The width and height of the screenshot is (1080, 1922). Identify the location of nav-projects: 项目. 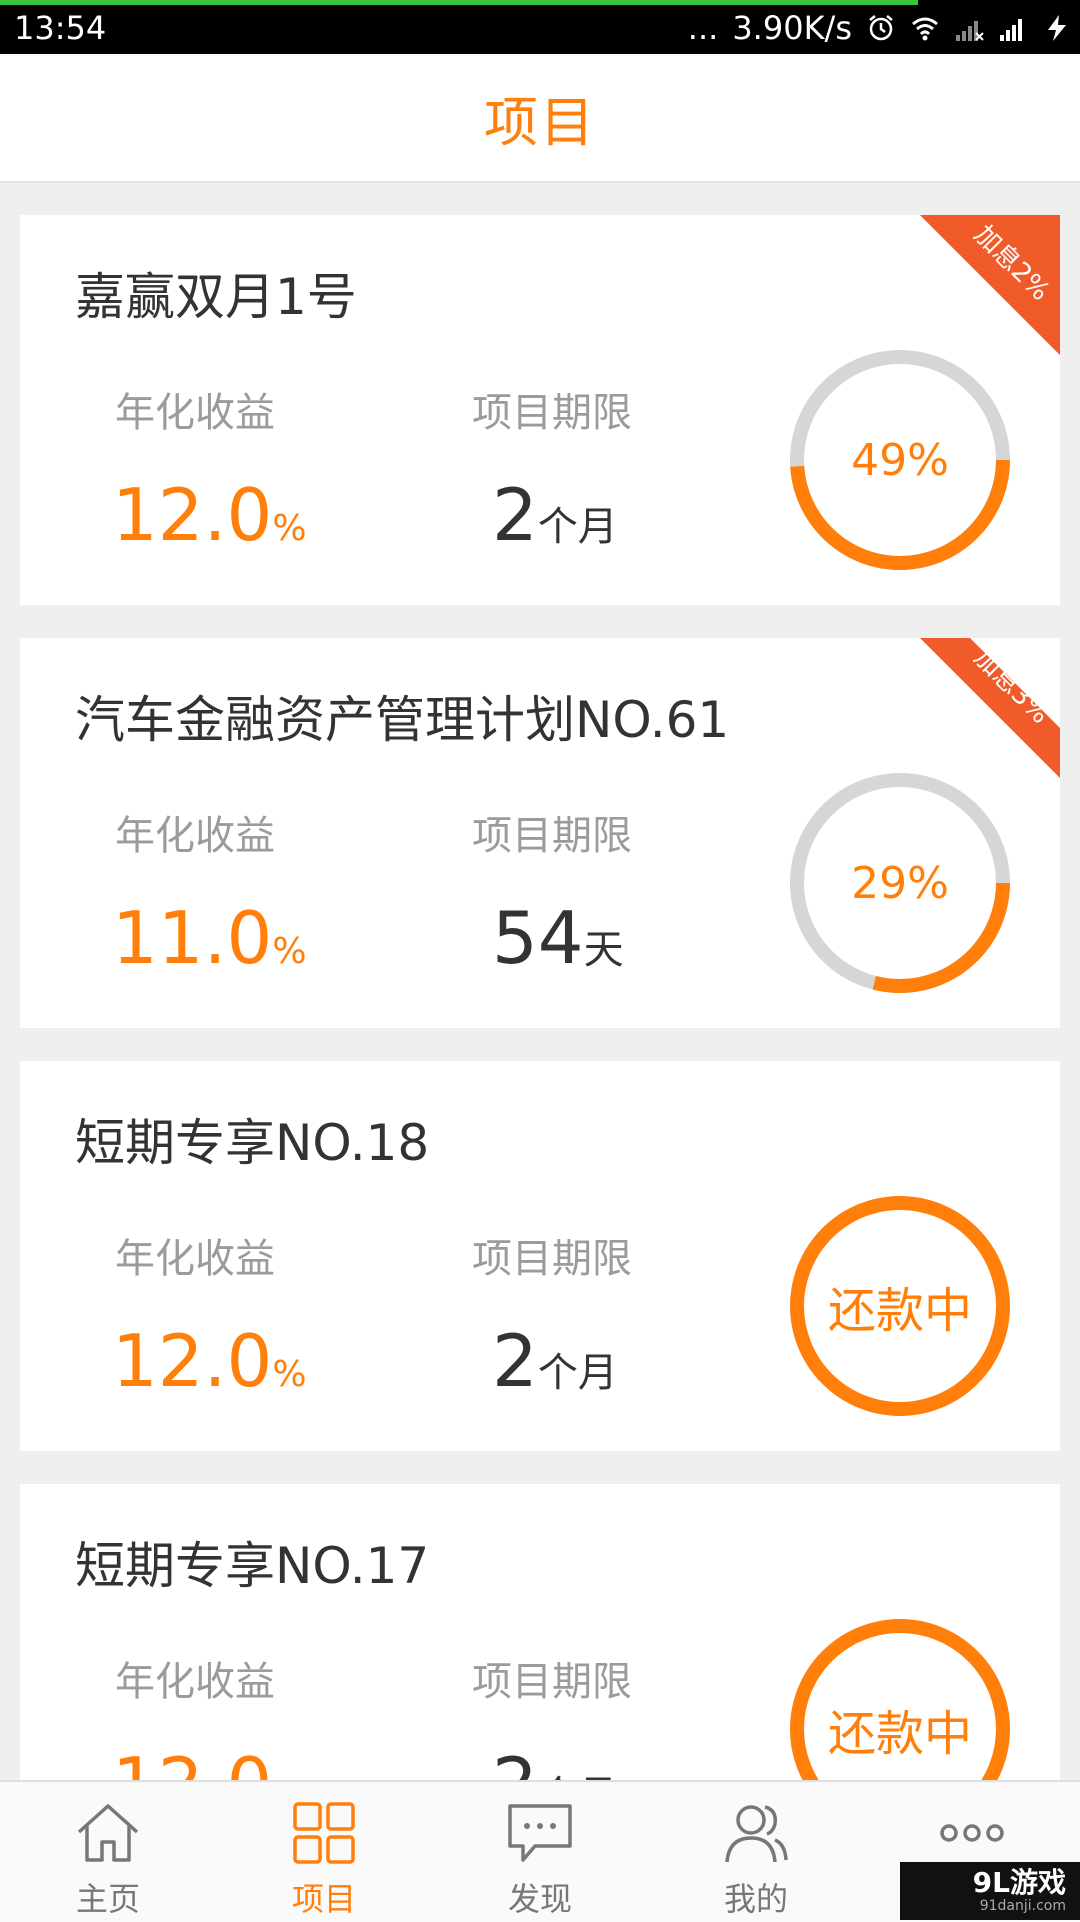
(324, 1852).